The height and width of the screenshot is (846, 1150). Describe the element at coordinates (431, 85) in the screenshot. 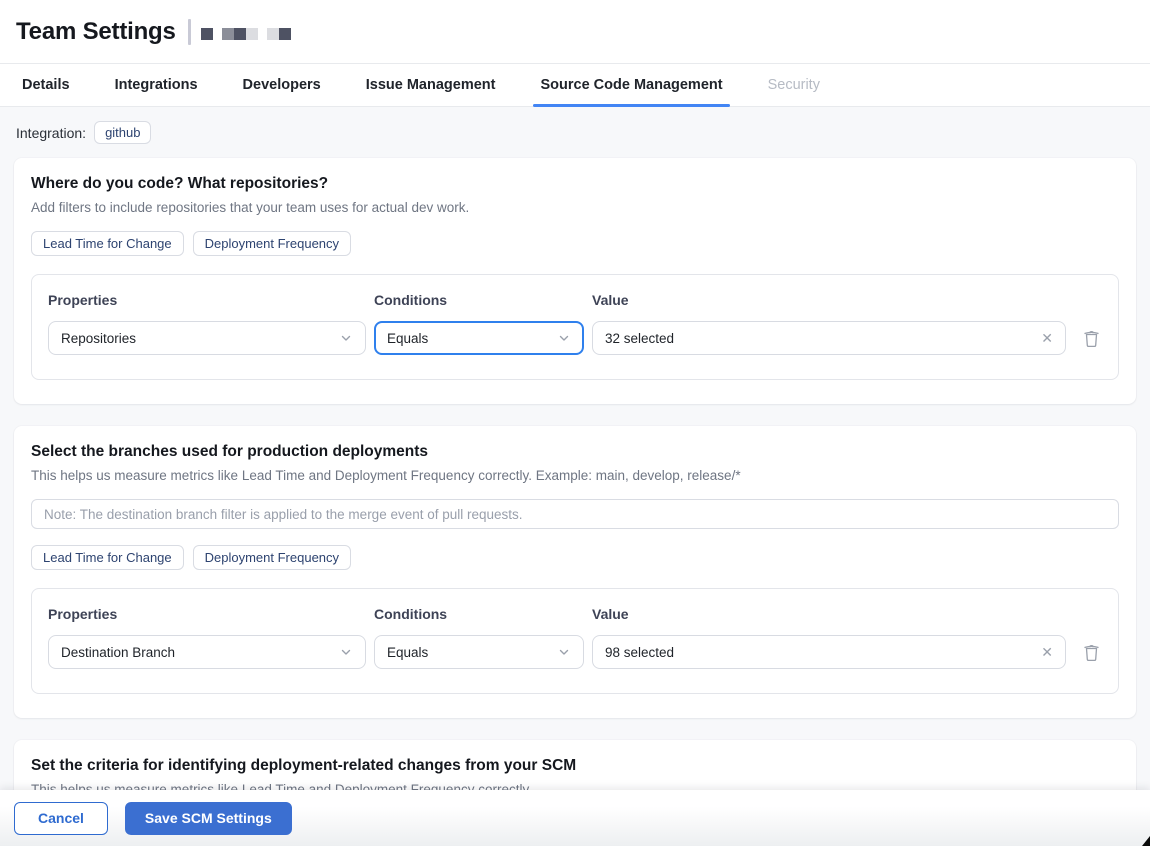

I see `tab-issue-management: Issue Management` at that location.